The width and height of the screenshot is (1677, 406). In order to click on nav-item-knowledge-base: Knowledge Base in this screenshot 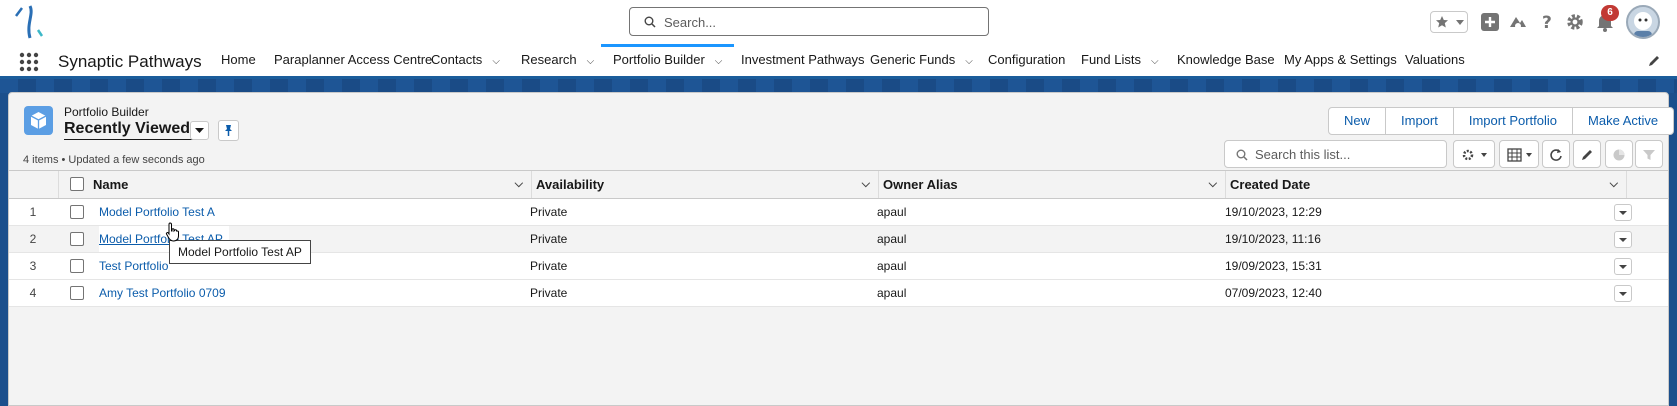, I will do `click(1226, 60)`.